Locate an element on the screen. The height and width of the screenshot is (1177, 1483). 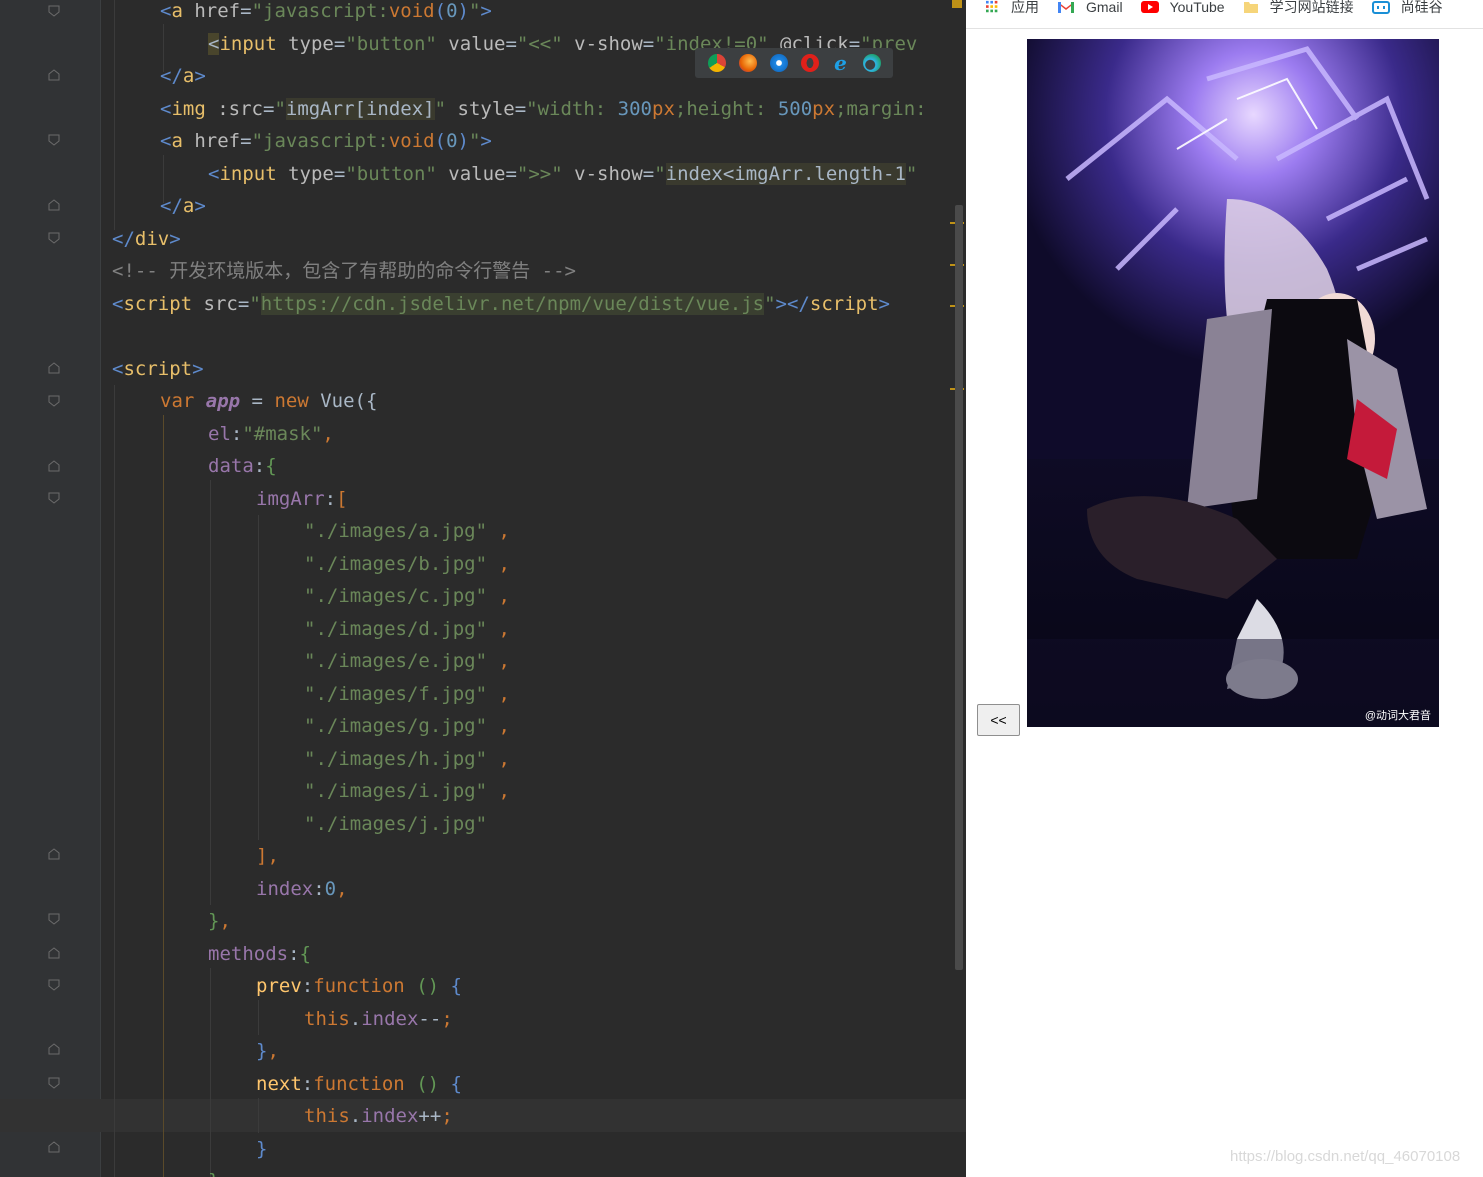
chrome-icon is located at coordinates (716, 63).